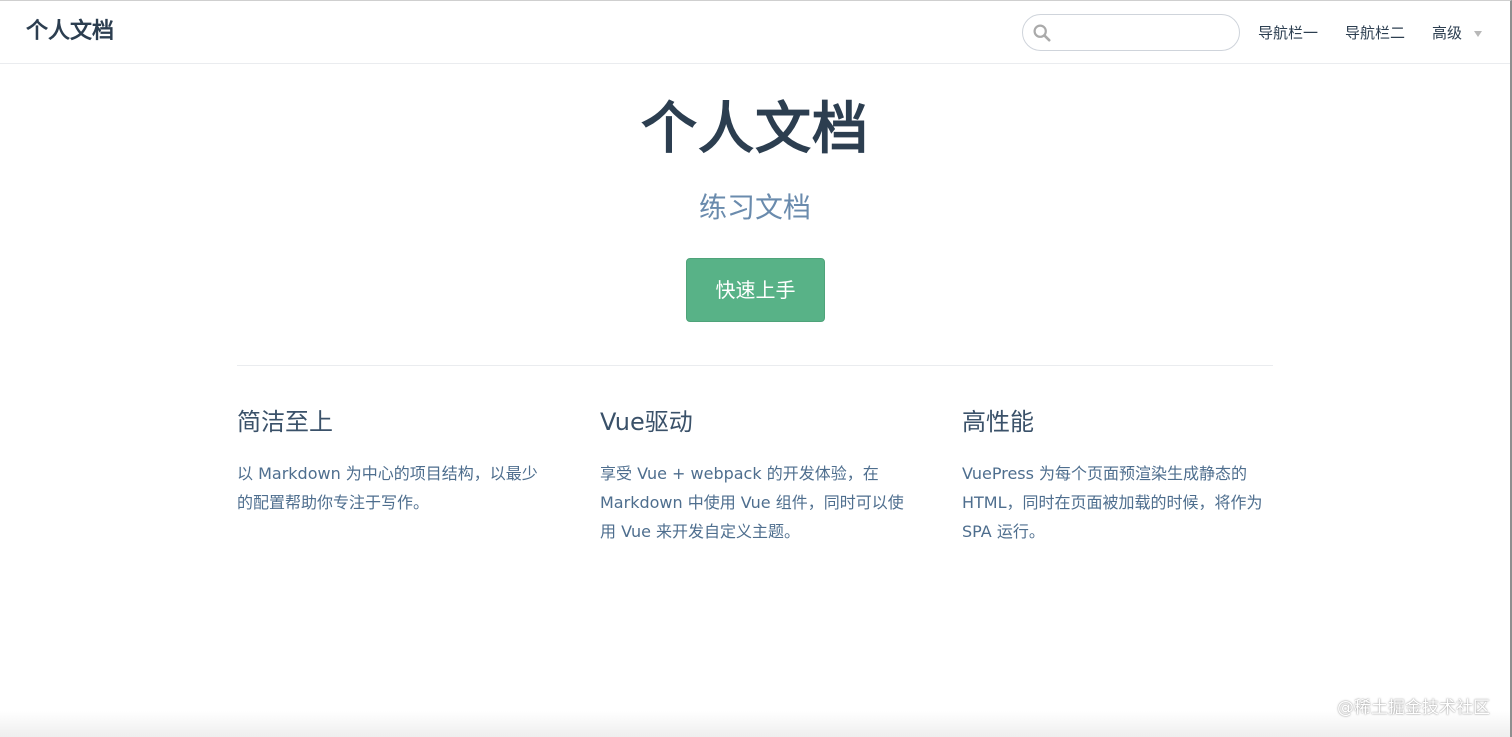 Image resolution: width=1512 pixels, height=737 pixels. I want to click on hero-description: 练习文档, so click(754, 207).